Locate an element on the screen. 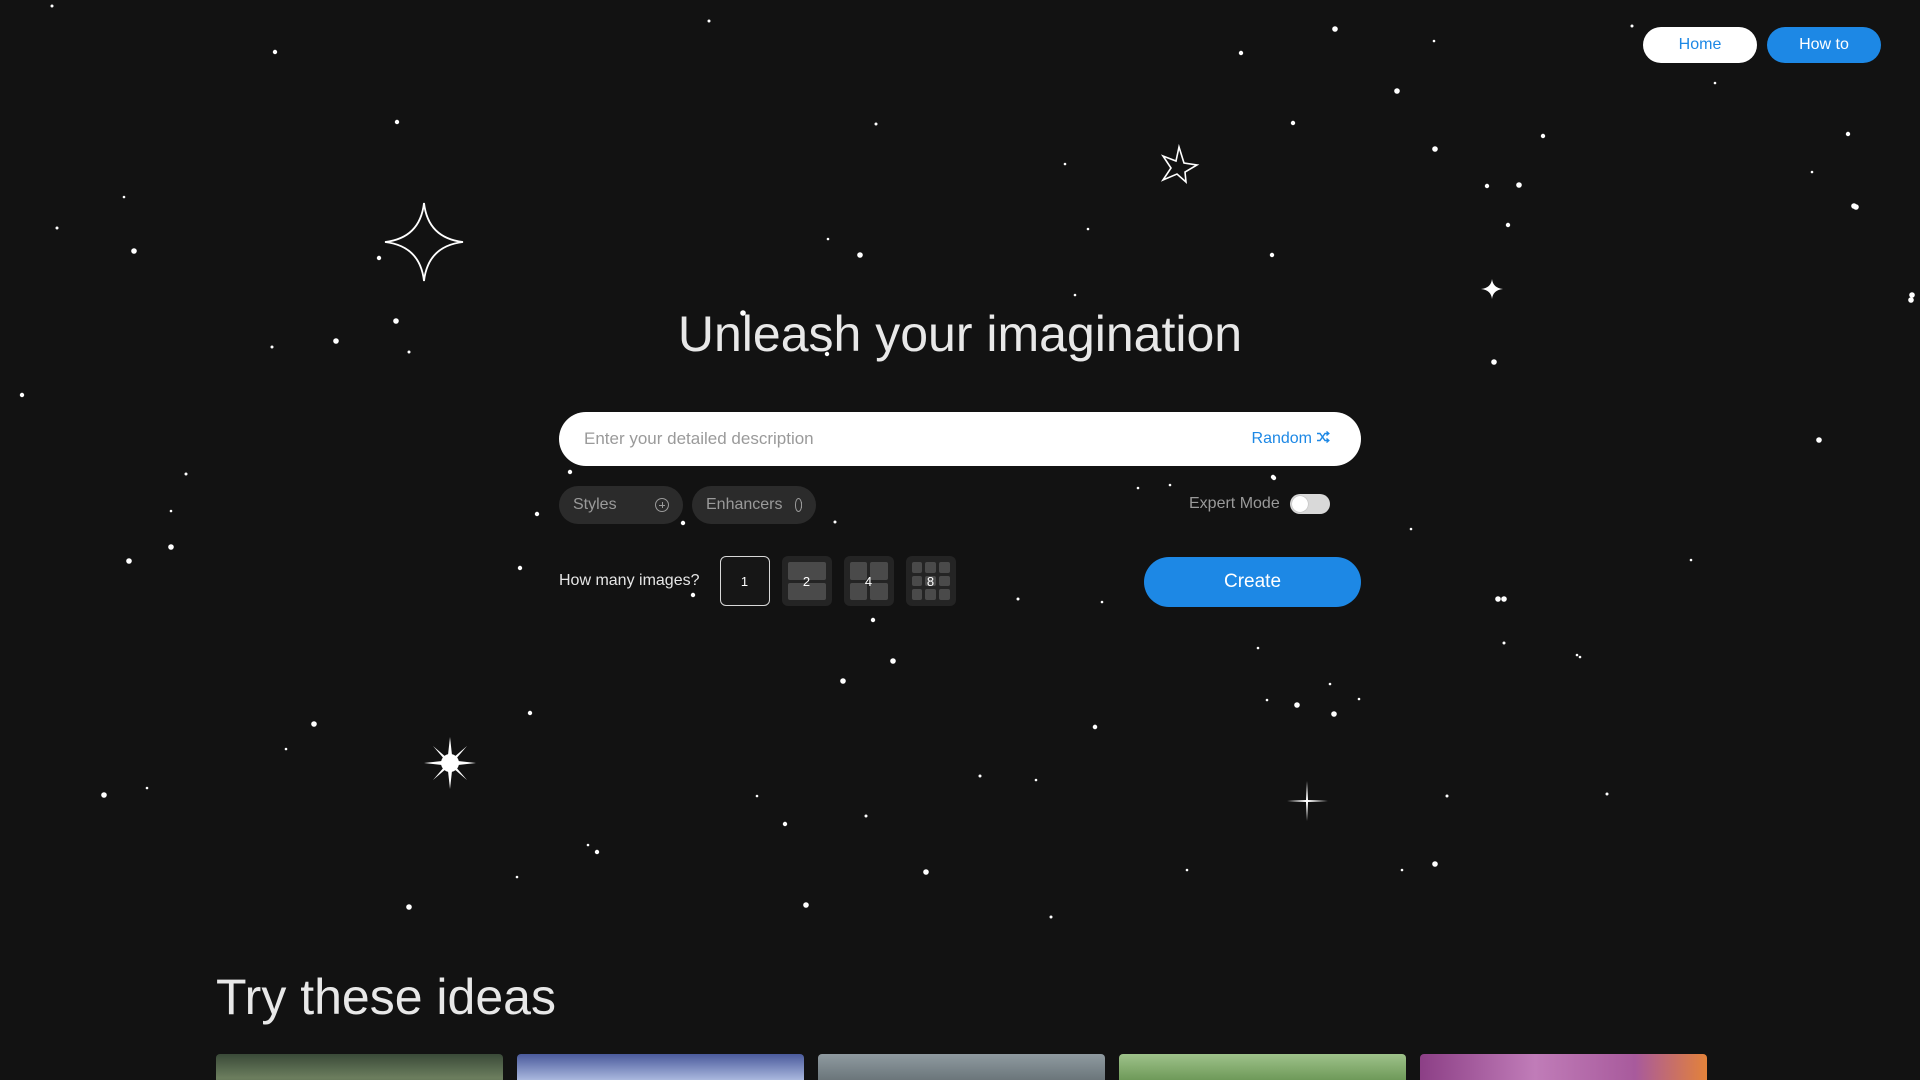  ideas-section-title: Try these ideas is located at coordinates (386, 997).